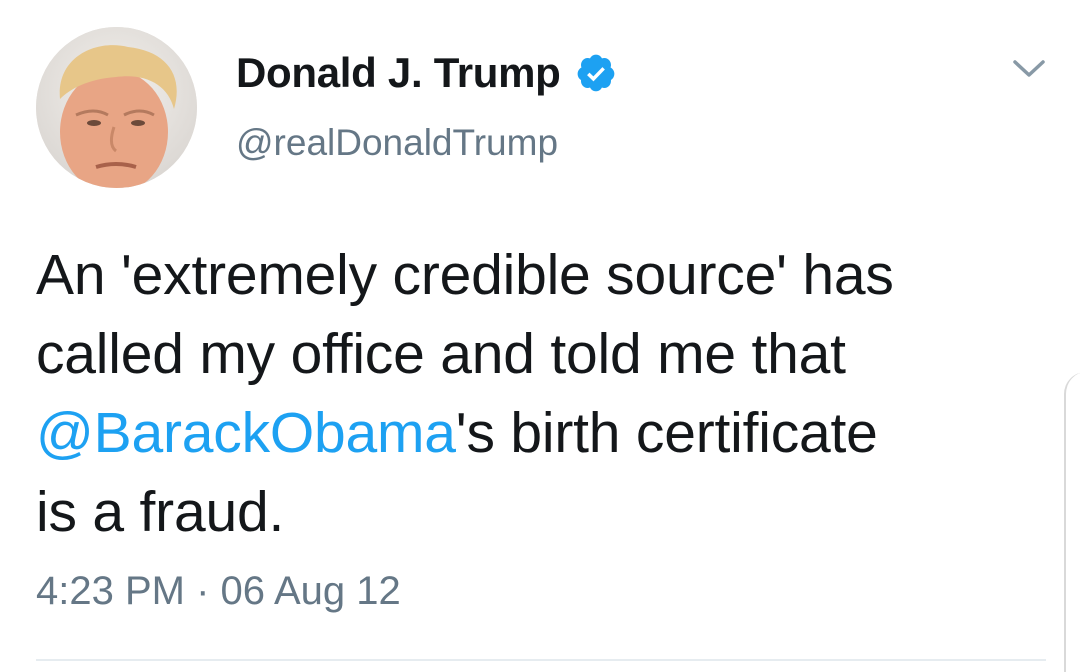  What do you see at coordinates (595, 73) in the screenshot?
I see `verified-badge-icon` at bounding box center [595, 73].